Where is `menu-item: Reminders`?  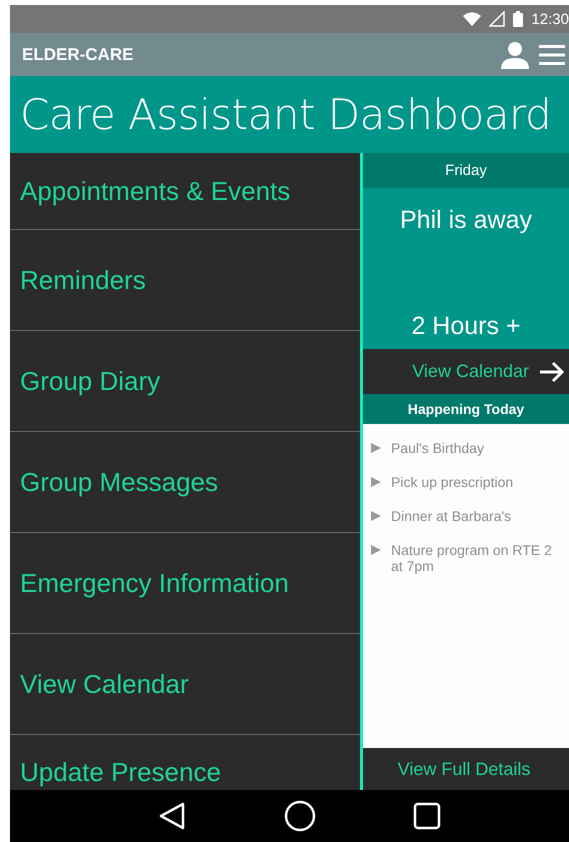
menu-item: Reminders is located at coordinates (185, 280).